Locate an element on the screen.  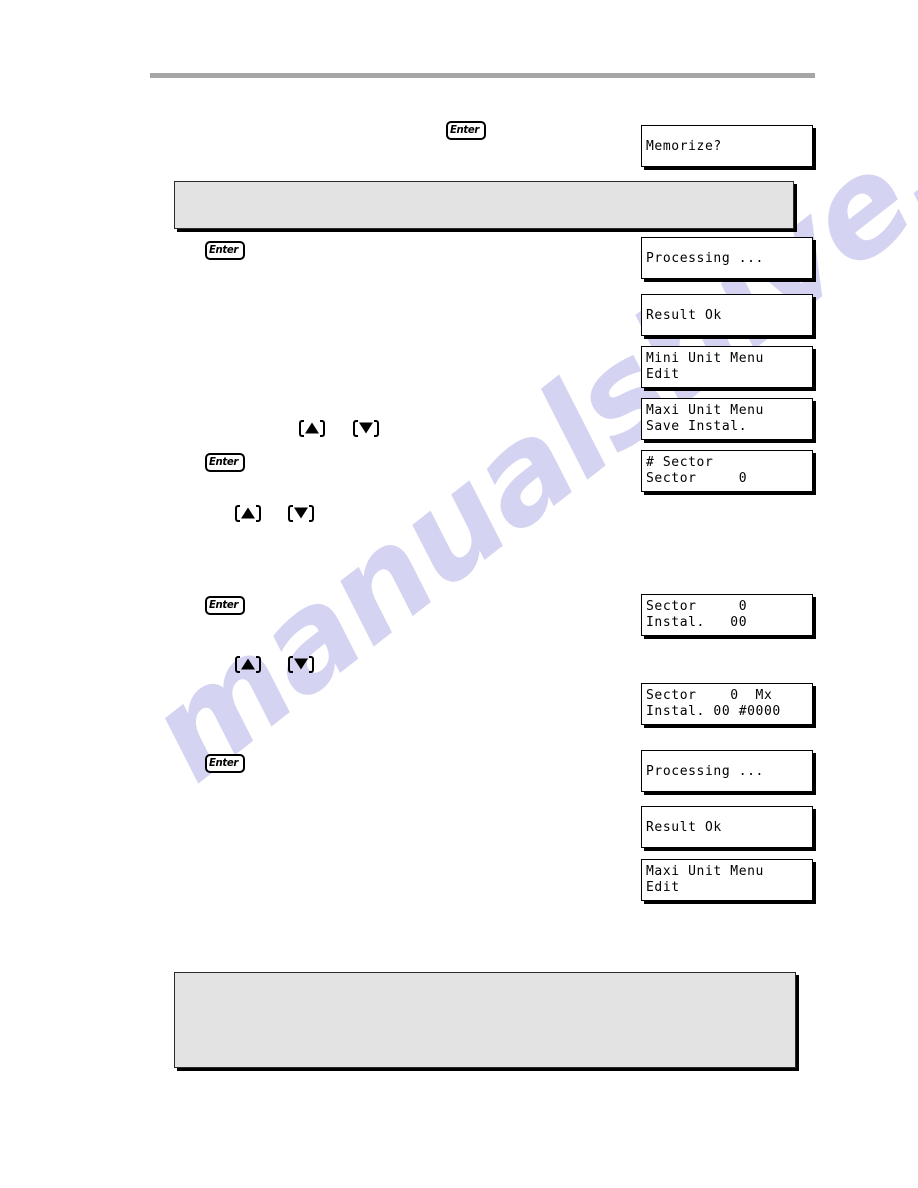
lcd-line-2: Instal. 00 #0000 is located at coordinates (713, 711).